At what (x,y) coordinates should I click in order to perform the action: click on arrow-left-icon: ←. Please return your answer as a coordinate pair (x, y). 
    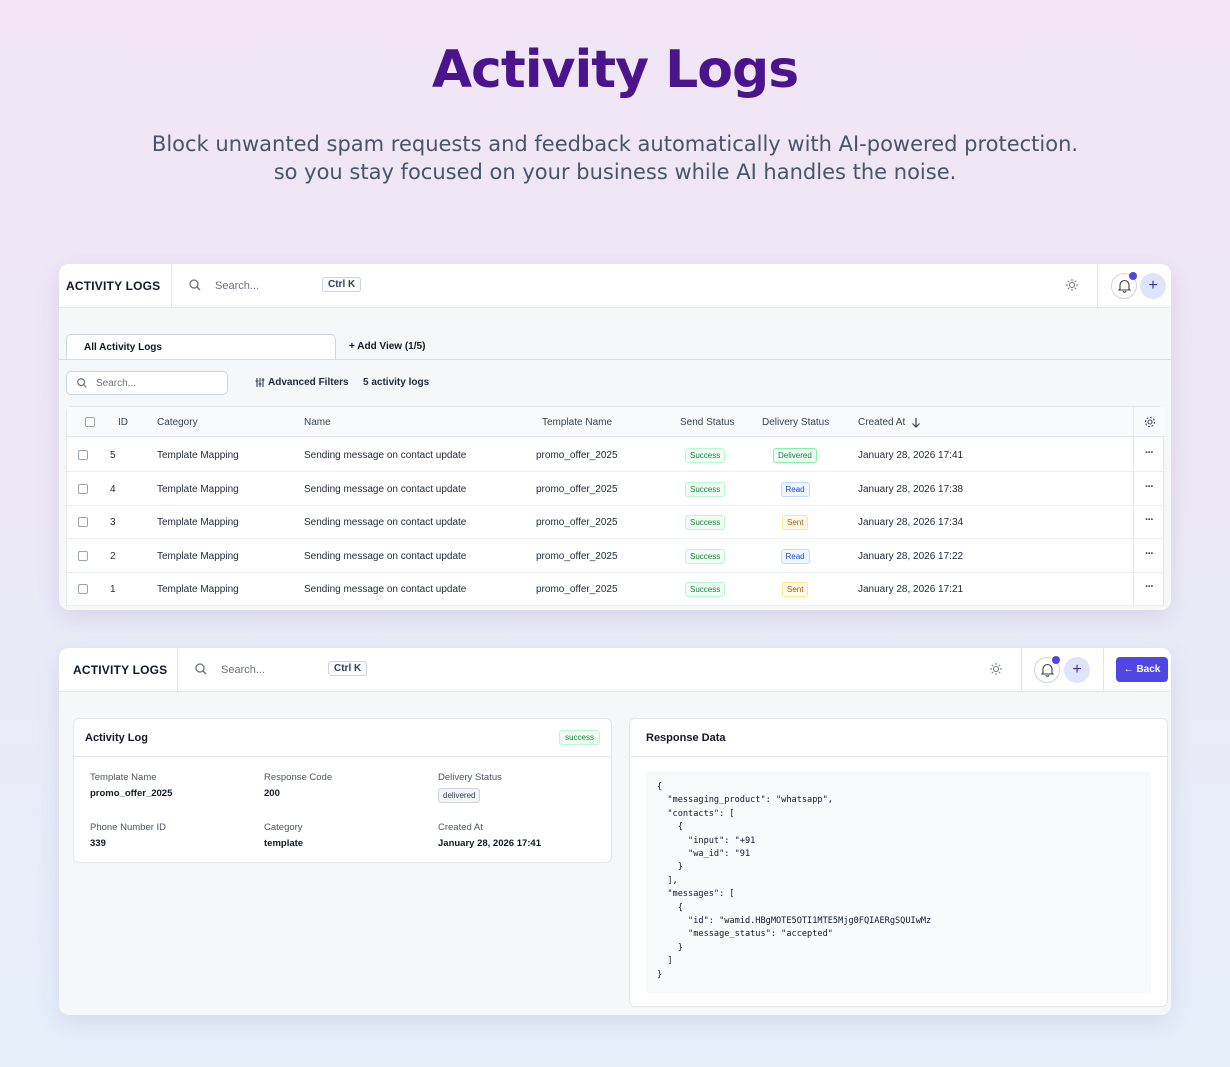
    Looking at the image, I should click on (1128, 669).